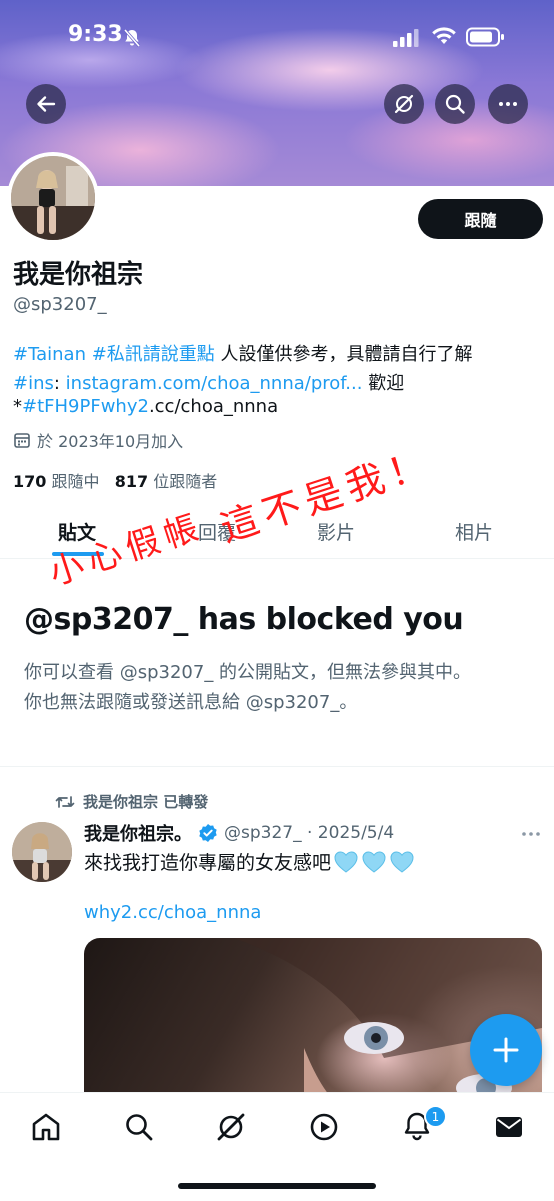 This screenshot has height=1201, width=554. What do you see at coordinates (383, 383) in the screenshot?
I see `bio-text-2: 歡迎` at bounding box center [383, 383].